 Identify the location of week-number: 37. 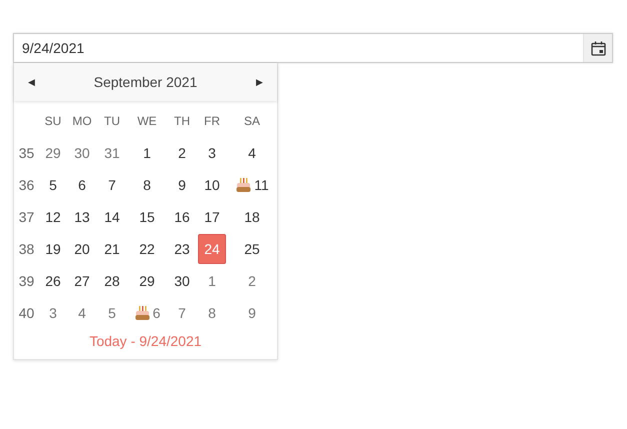
(27, 217).